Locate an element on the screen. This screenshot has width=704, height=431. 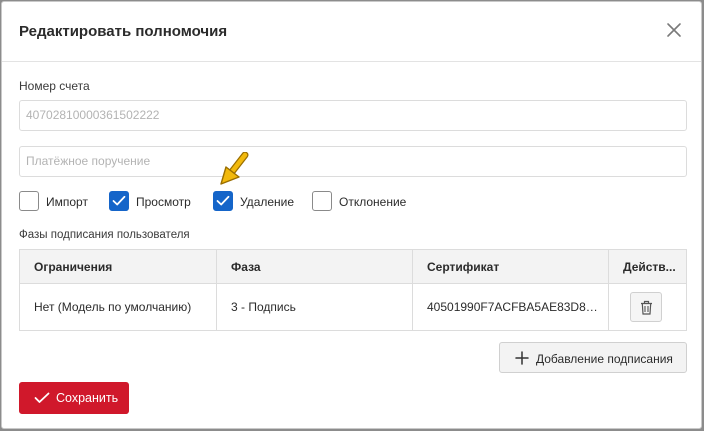
checkbox-label: Просмотр is located at coordinates (163, 202).